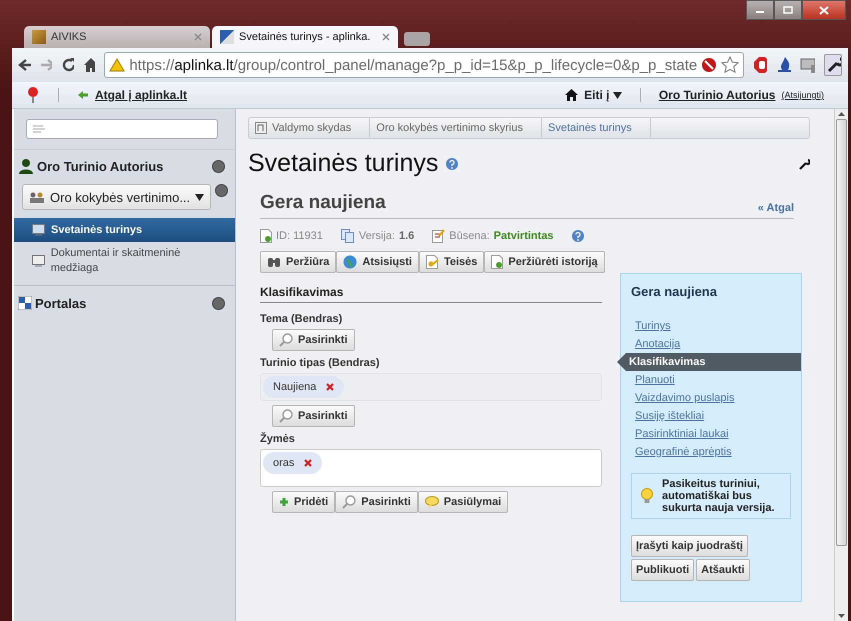 This screenshot has width=851, height=621. I want to click on section-link: Susiję ištekliai, so click(711, 416).